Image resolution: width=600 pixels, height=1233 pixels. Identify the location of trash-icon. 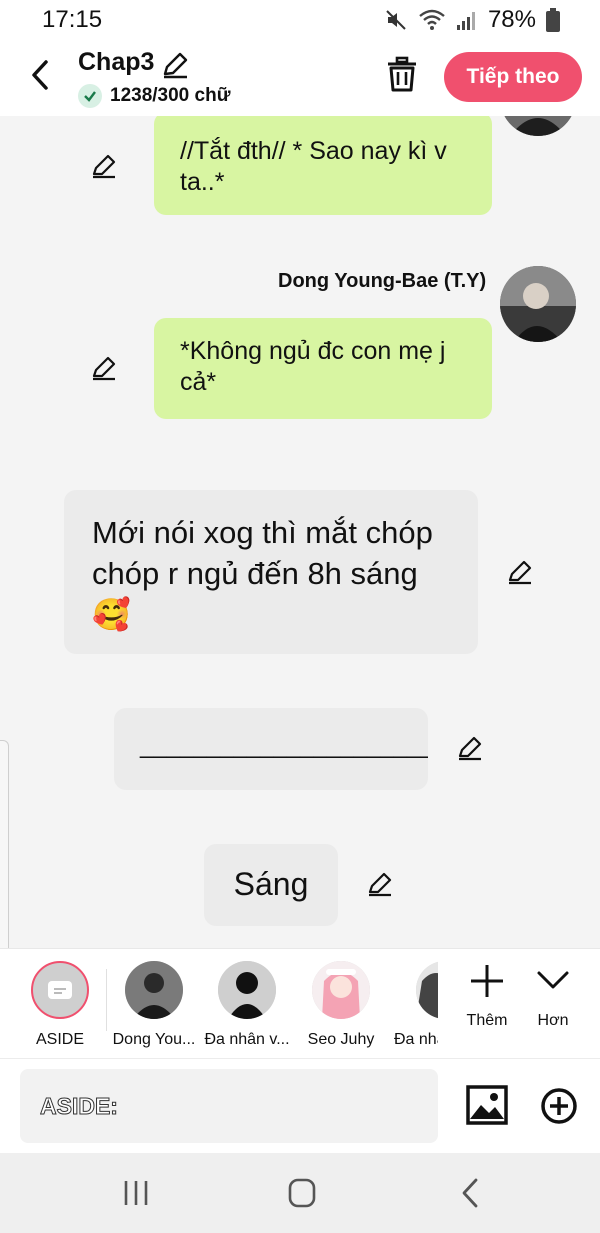
(402, 76).